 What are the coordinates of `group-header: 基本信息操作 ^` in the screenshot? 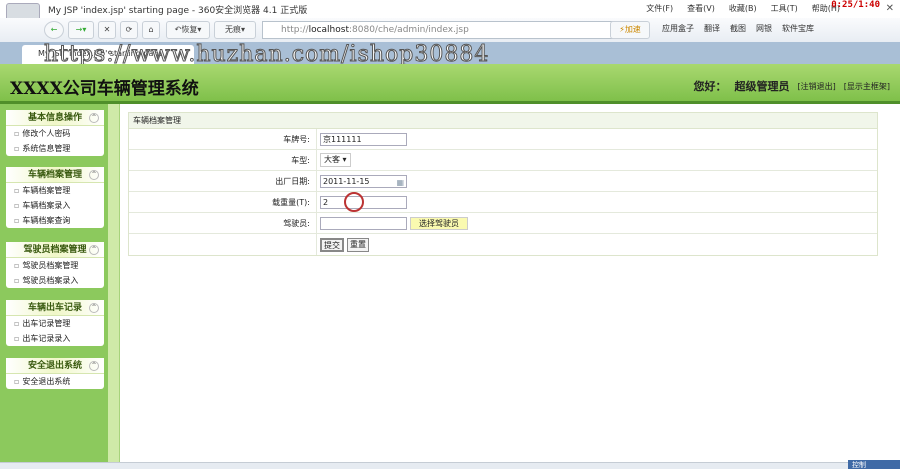 It's located at (55, 118).